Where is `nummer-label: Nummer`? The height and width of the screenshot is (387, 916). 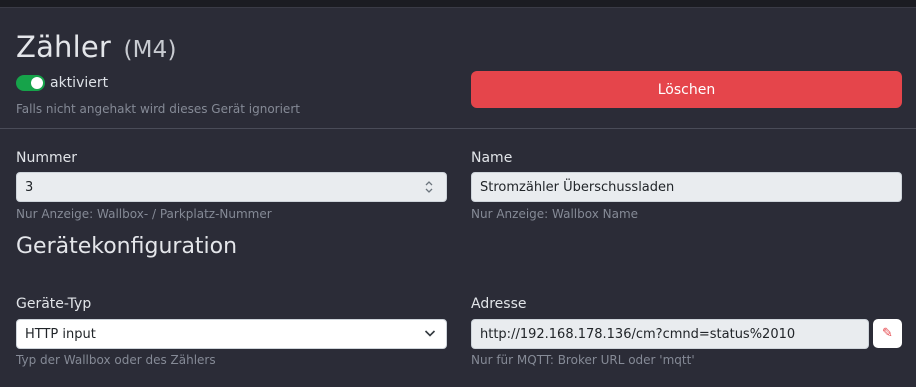 nummer-label: Nummer is located at coordinates (46, 158).